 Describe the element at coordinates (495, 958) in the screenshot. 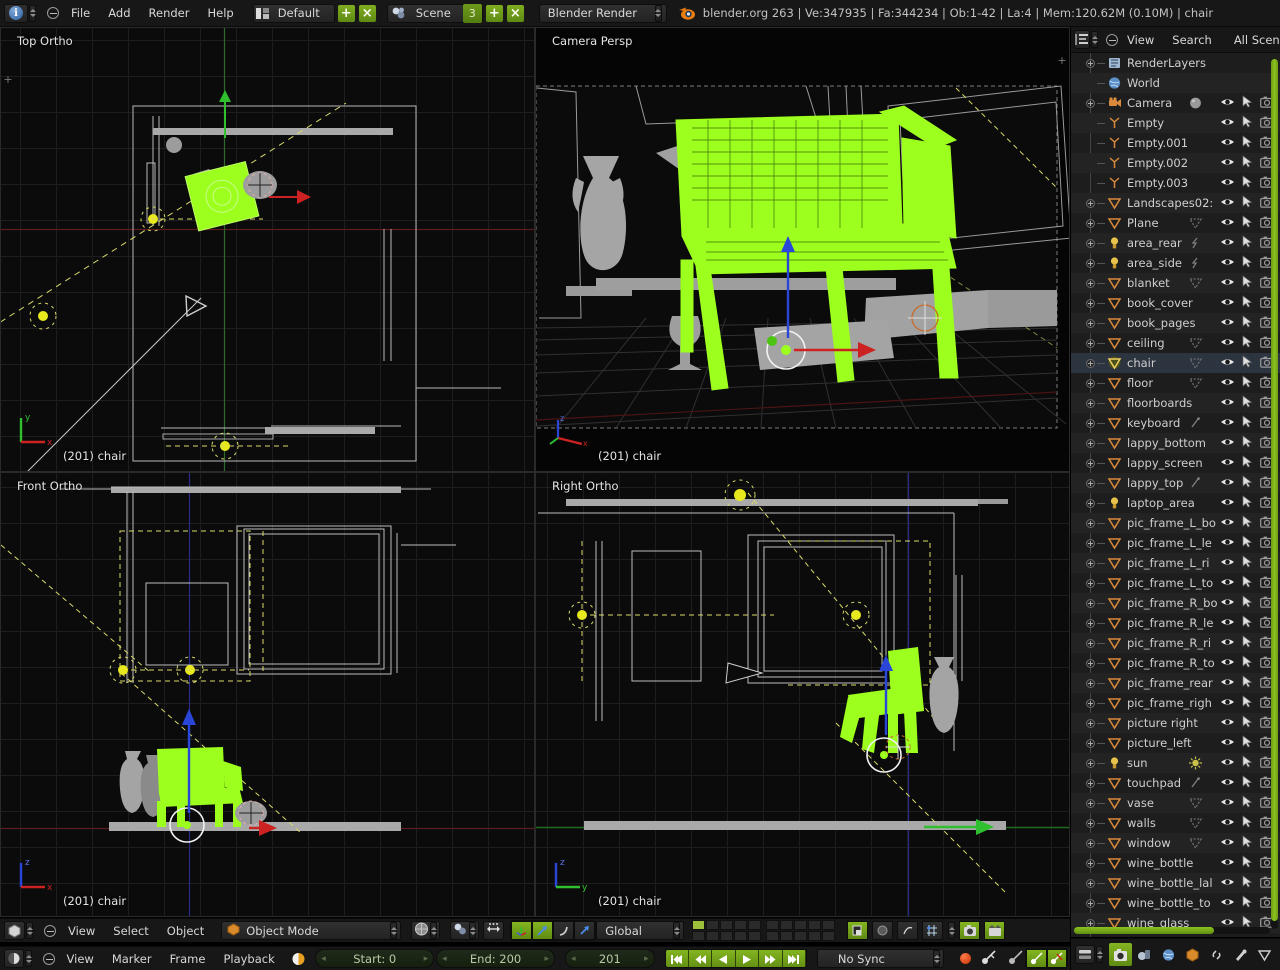

I see `end-frame-field: ◂ End: 200 ▸` at that location.